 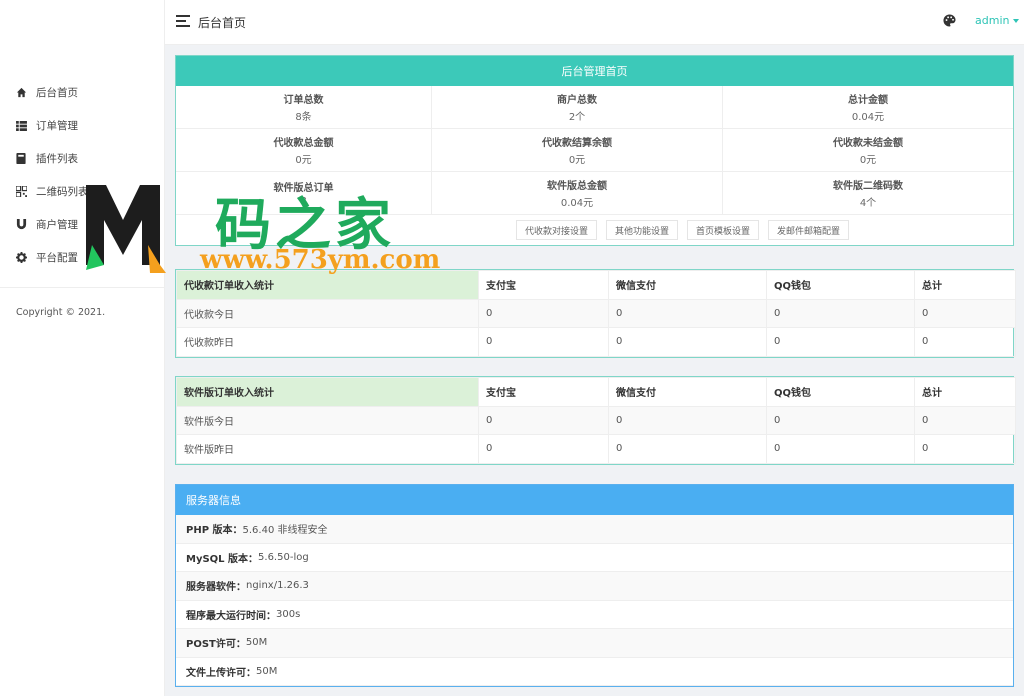 What do you see at coordinates (82, 257) in the screenshot?
I see `sidebar-item-settings: 平台配置` at bounding box center [82, 257].